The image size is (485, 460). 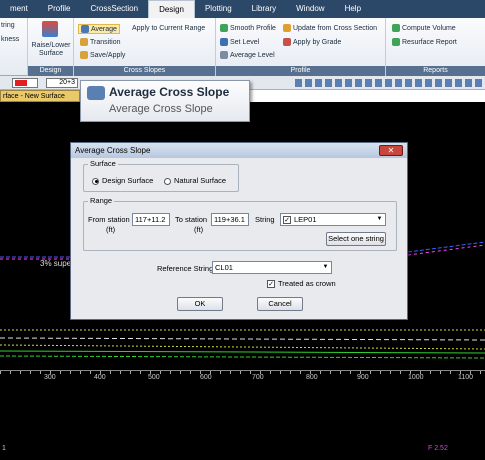 I want to click on cancel-button: Cancel, so click(x=280, y=304).